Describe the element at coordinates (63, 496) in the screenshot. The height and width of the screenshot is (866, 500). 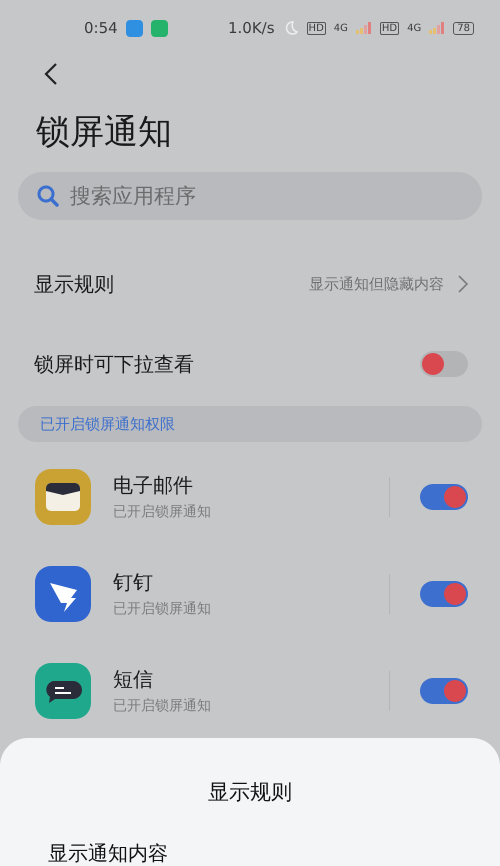
I see `envelope-icon` at that location.